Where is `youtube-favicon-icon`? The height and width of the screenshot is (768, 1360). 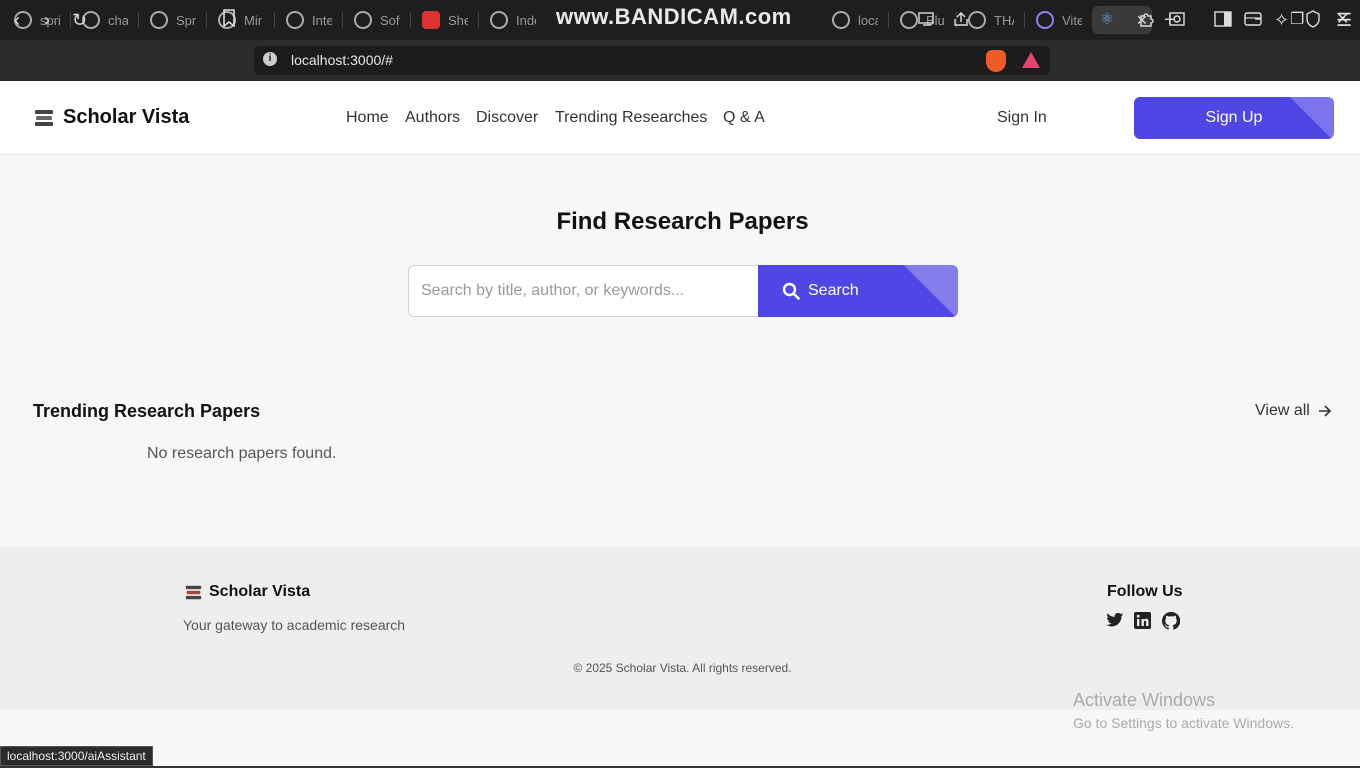
youtube-favicon-icon is located at coordinates (431, 20).